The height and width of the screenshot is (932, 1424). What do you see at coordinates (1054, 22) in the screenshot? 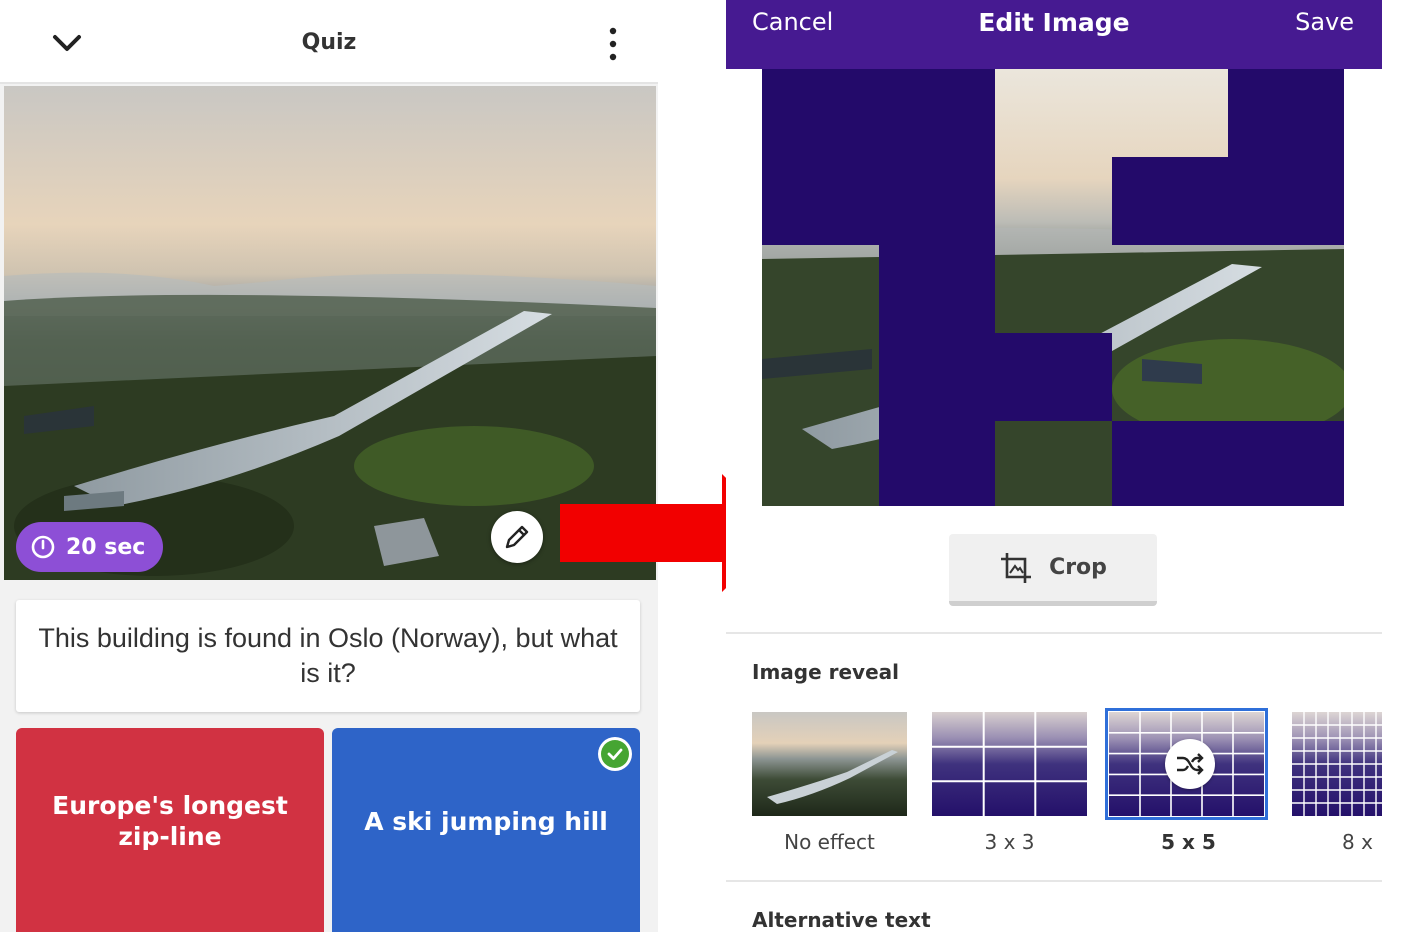
I see `page-title: Edit Image` at bounding box center [1054, 22].